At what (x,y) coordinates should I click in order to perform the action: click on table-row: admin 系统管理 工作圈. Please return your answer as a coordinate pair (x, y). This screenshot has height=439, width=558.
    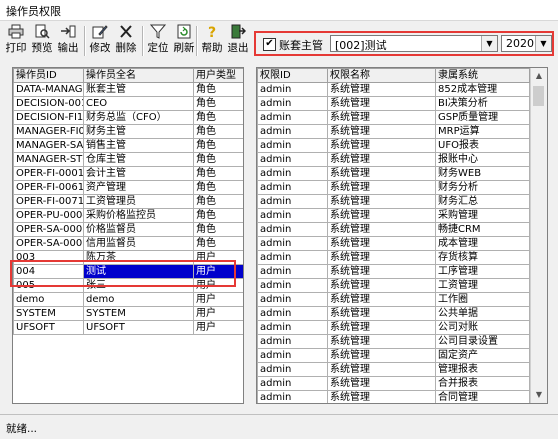
    Looking at the image, I should click on (393, 299).